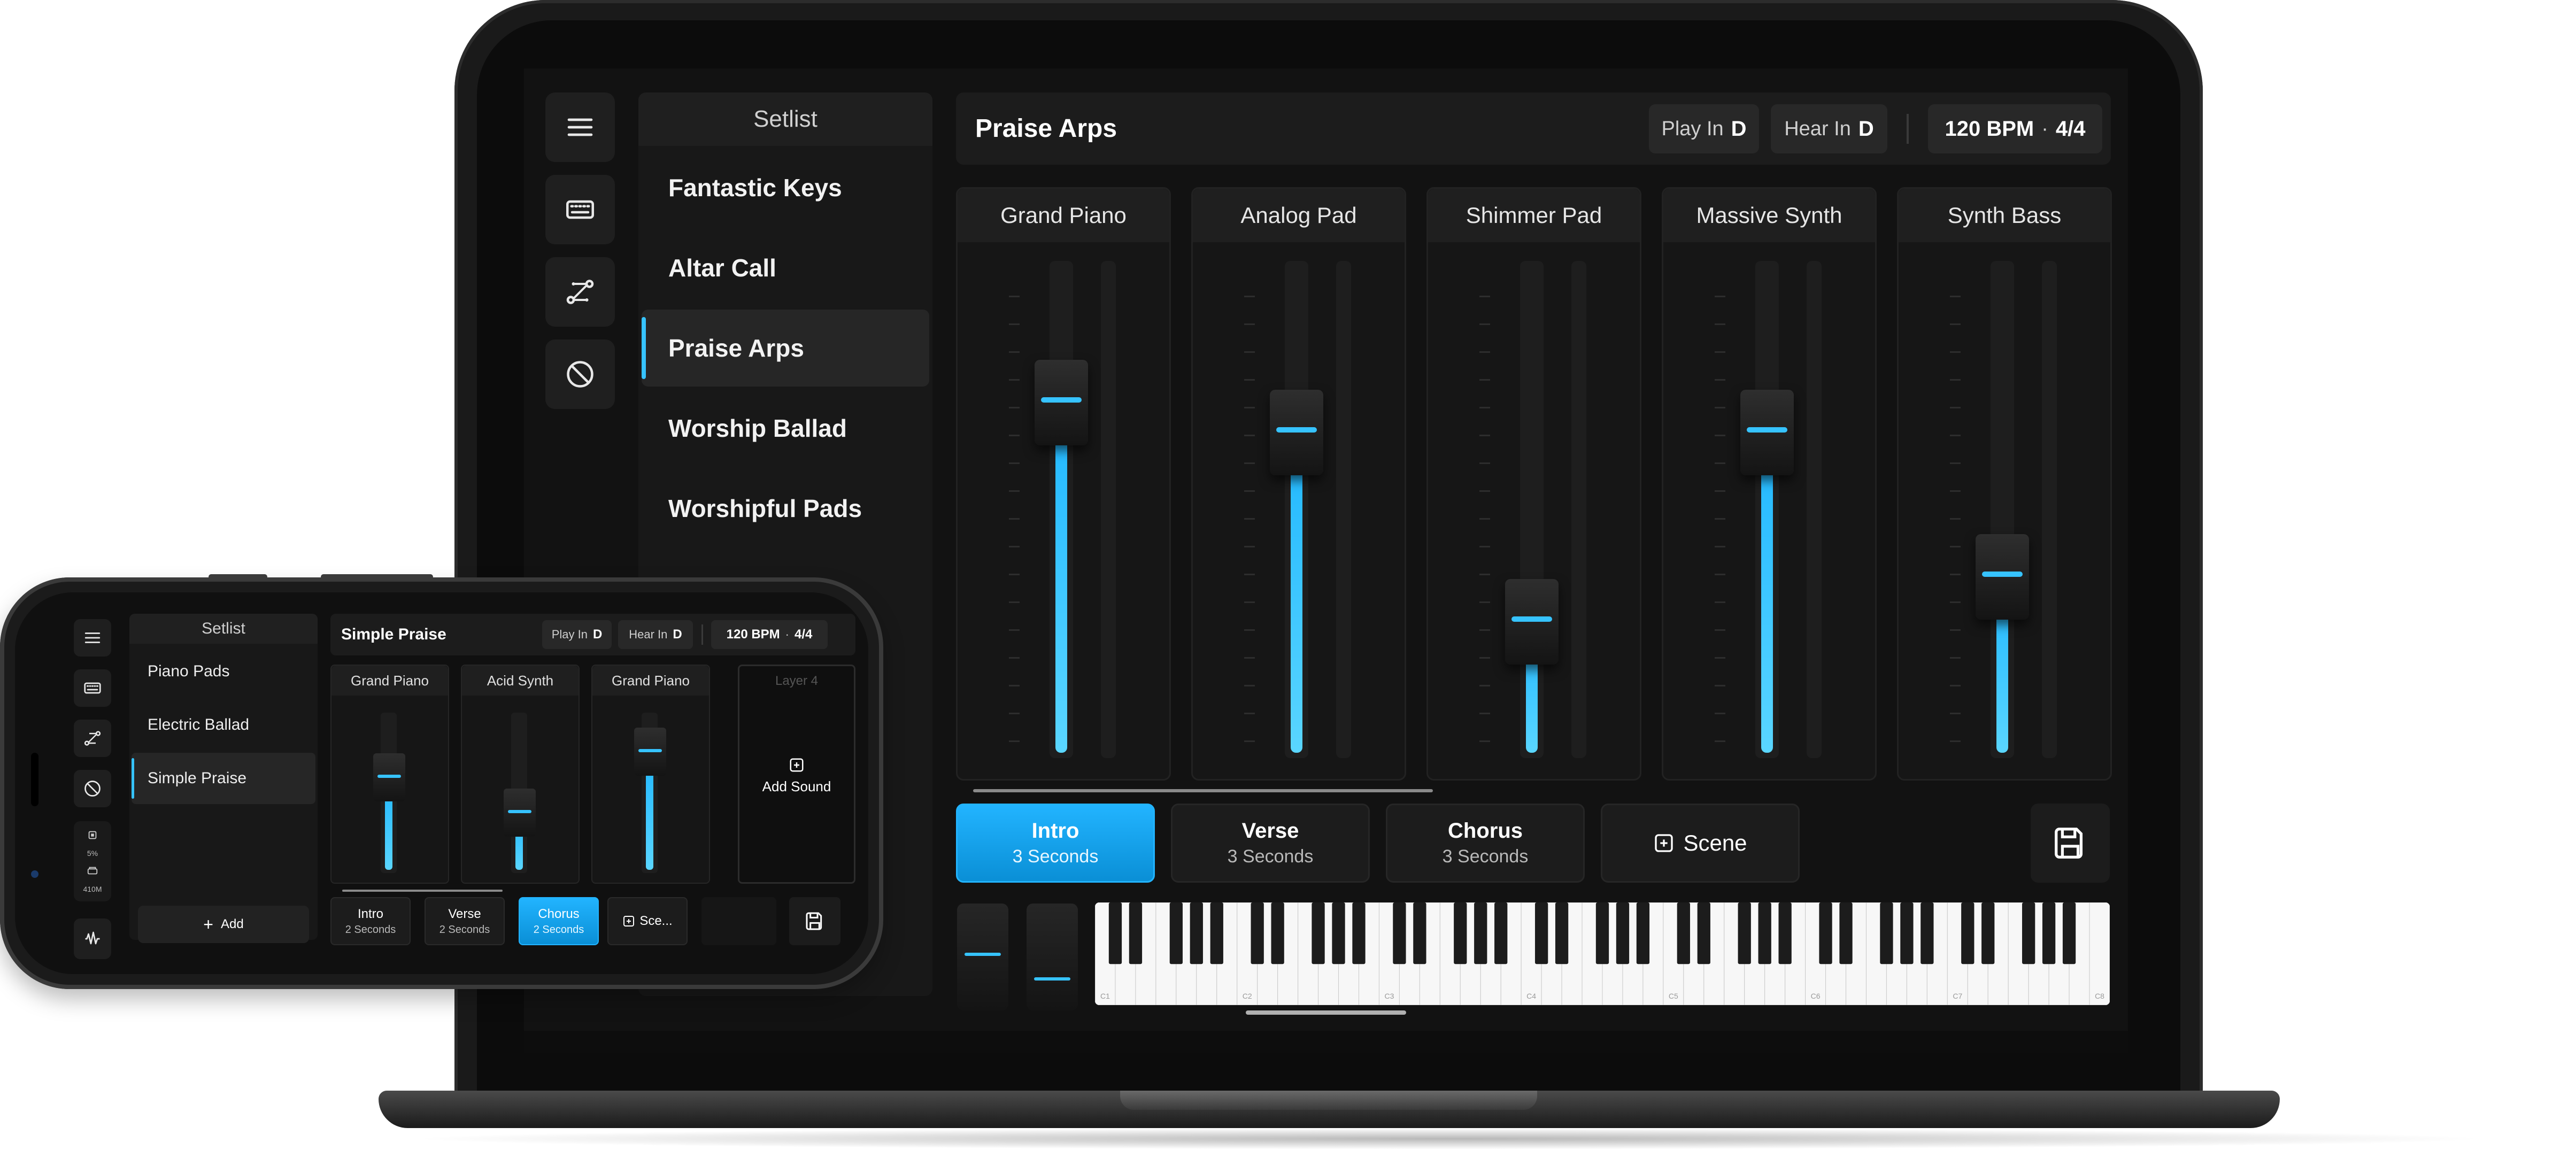  I want to click on pitch-bend-wheel, so click(982, 957).